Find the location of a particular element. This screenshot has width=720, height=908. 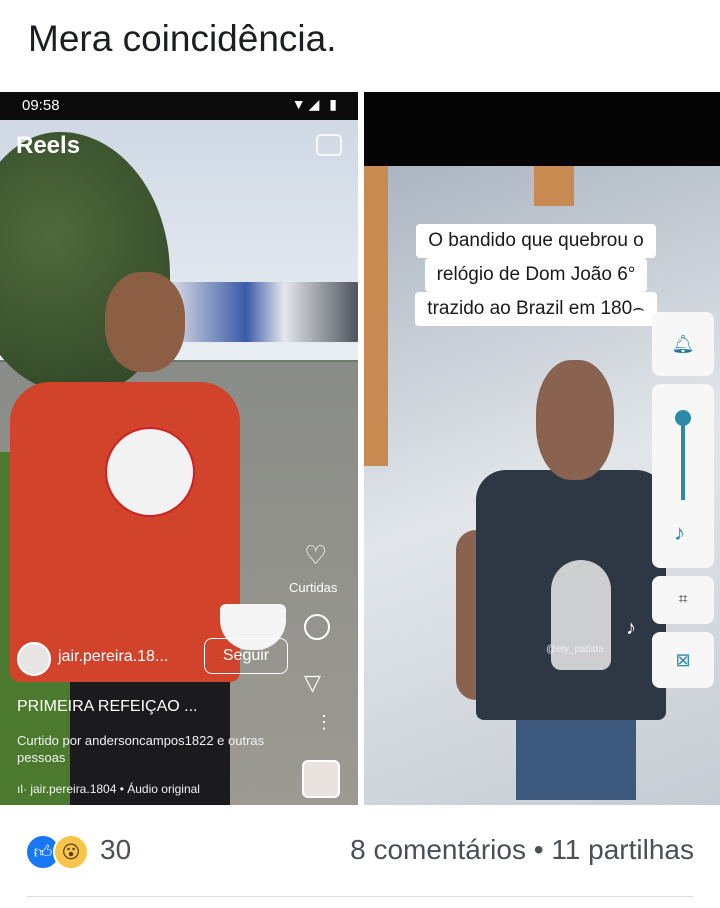

likes-label: Curtidas is located at coordinates (313, 587).